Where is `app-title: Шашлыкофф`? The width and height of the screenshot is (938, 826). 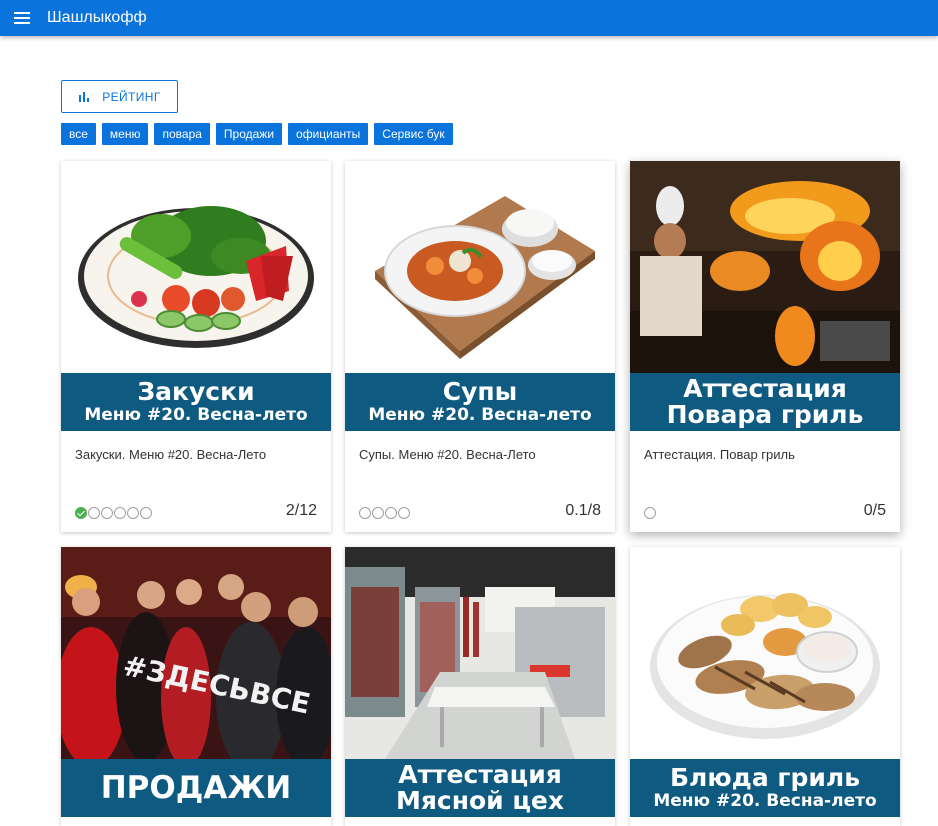 app-title: Шашлыкофф is located at coordinates (97, 17).